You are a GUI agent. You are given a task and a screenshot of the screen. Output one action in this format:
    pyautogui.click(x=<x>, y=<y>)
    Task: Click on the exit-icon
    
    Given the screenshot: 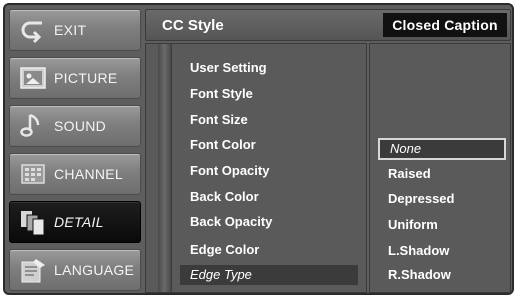 What is the action you would take?
    pyautogui.click(x=33, y=30)
    